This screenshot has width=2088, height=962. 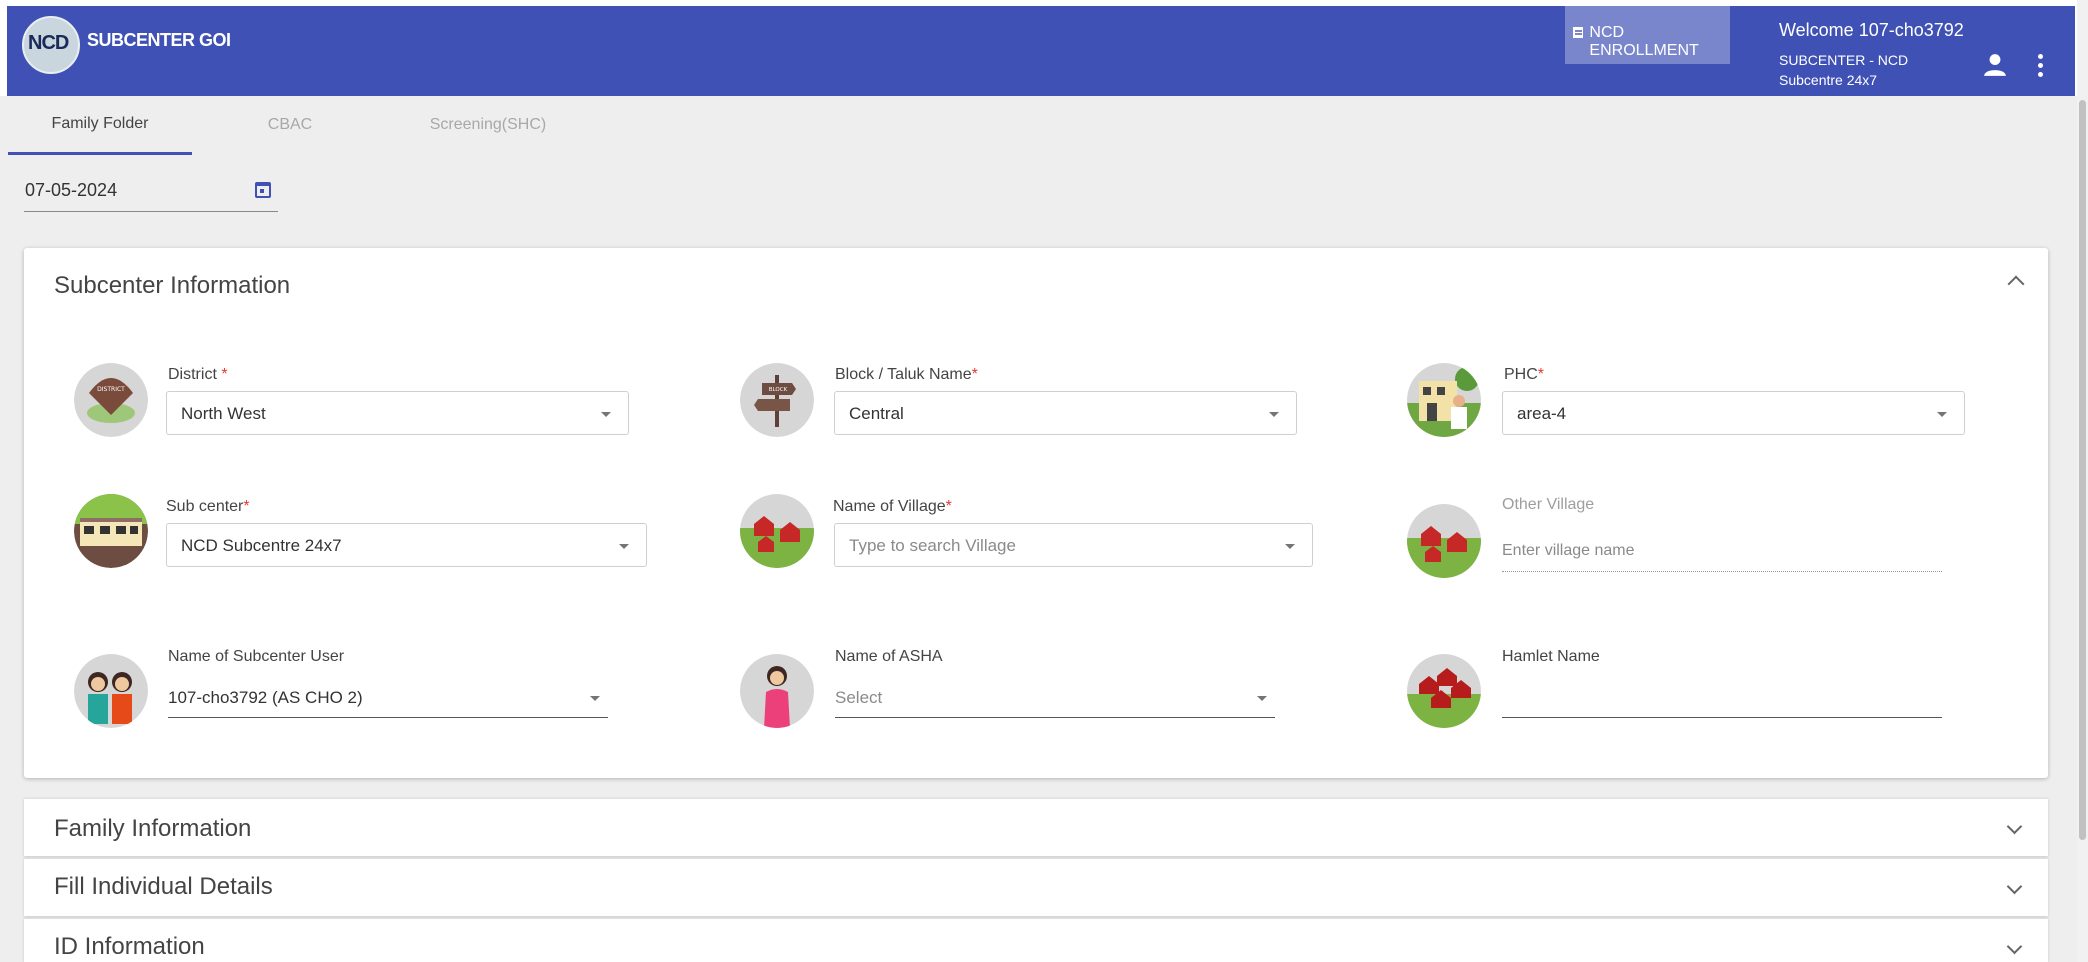 What do you see at coordinates (2082, 470) in the screenshot?
I see `scrollbar-thumb` at bounding box center [2082, 470].